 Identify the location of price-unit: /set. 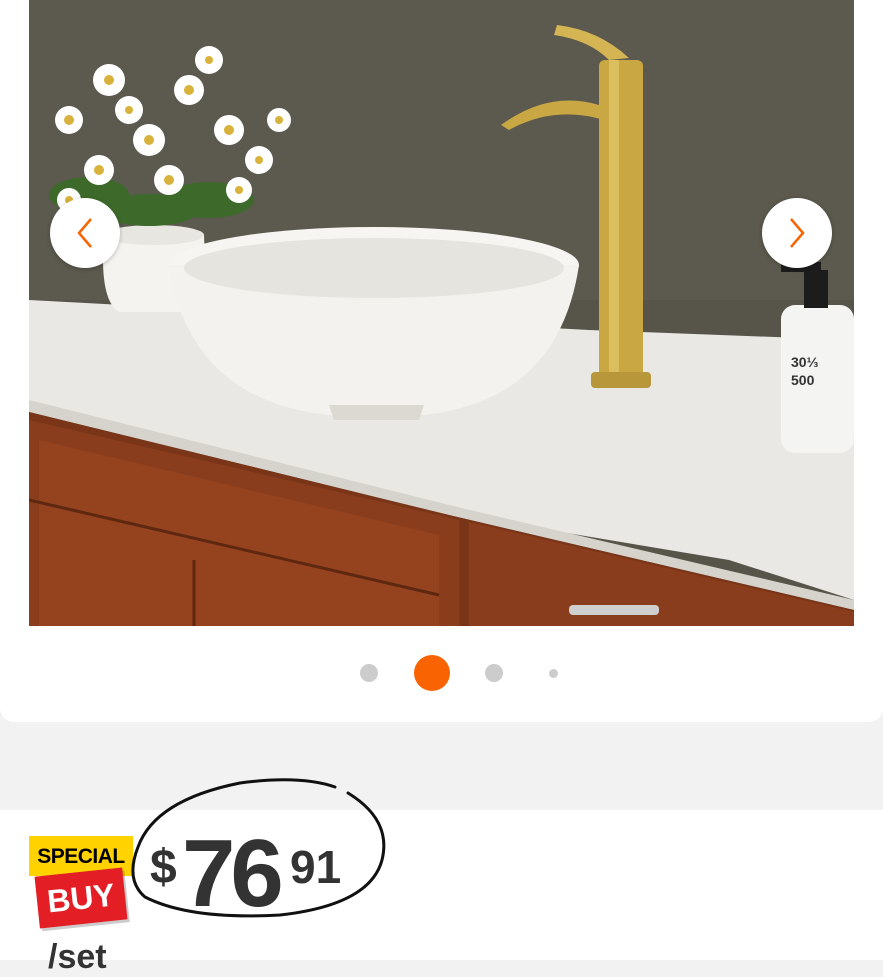
(77, 957).